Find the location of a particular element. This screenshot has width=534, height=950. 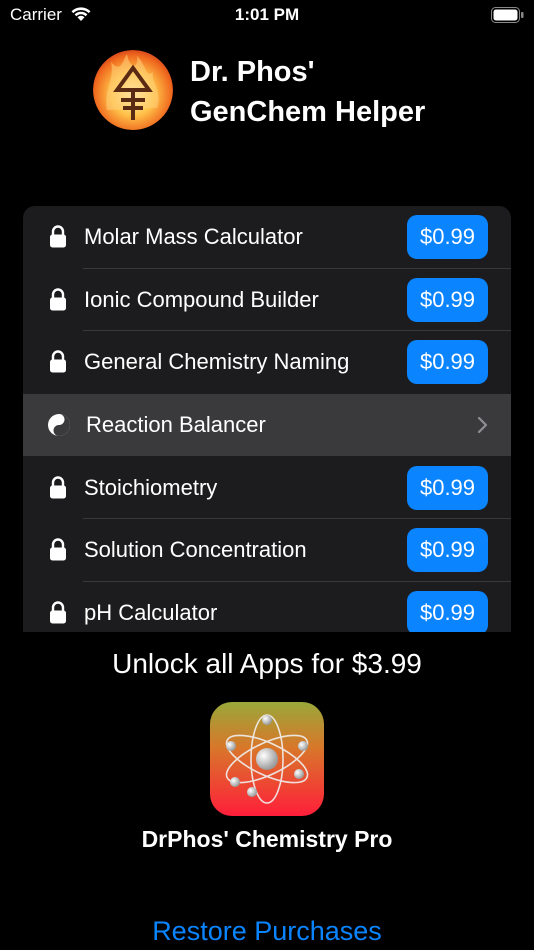

list-item-label: General Chemistry Naming is located at coordinates (217, 362).